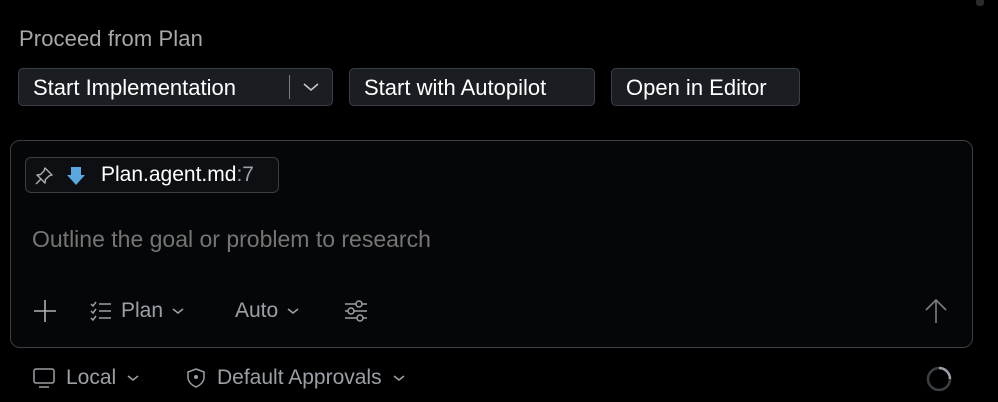 Image resolution: width=998 pixels, height=402 pixels. I want to click on shield-icon, so click(196, 378).